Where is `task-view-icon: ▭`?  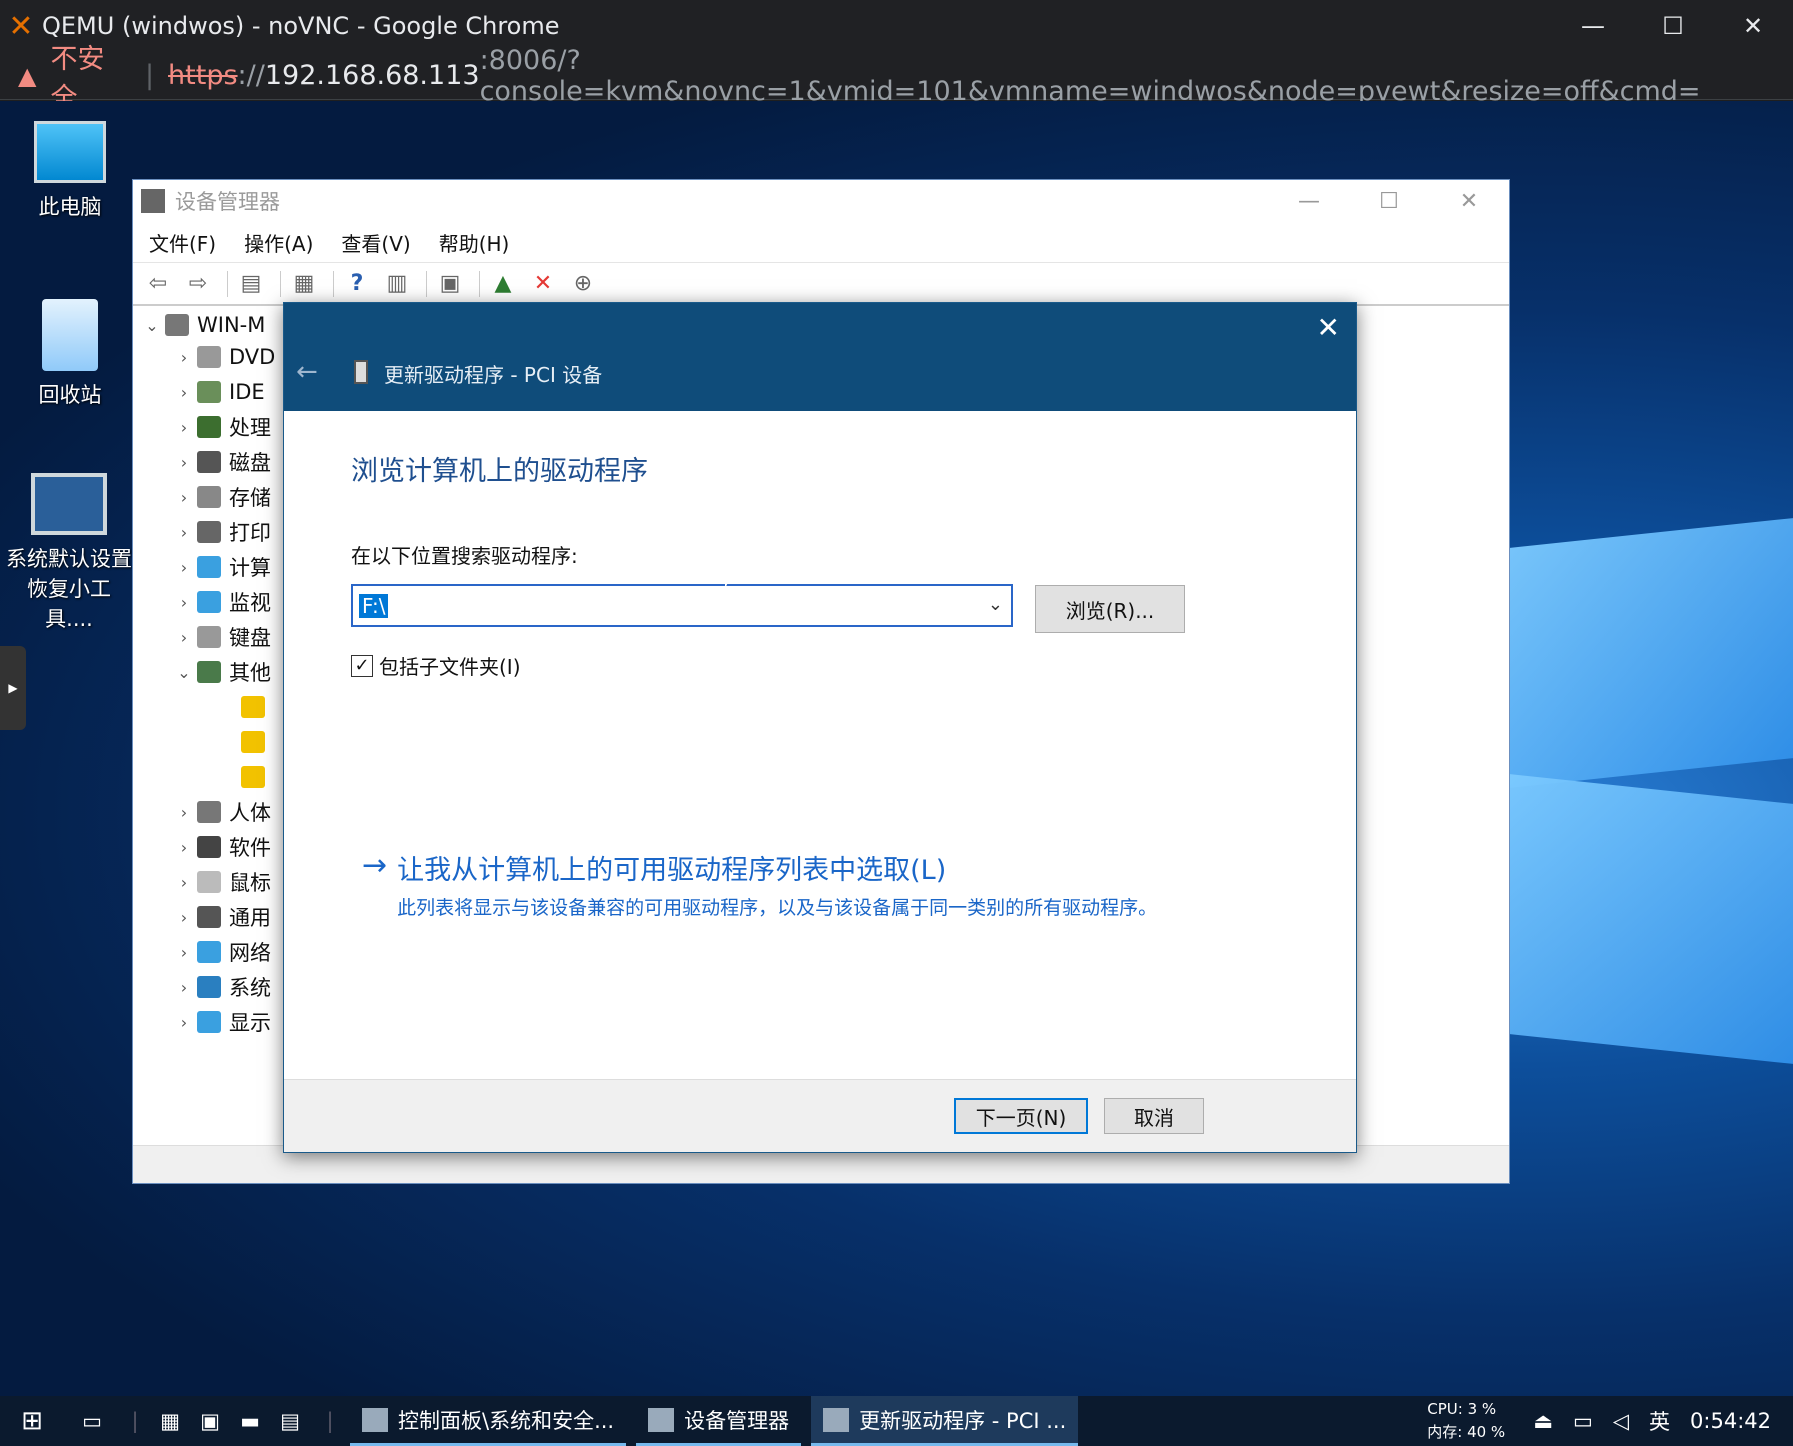 task-view-icon: ▭ is located at coordinates (92, 1421).